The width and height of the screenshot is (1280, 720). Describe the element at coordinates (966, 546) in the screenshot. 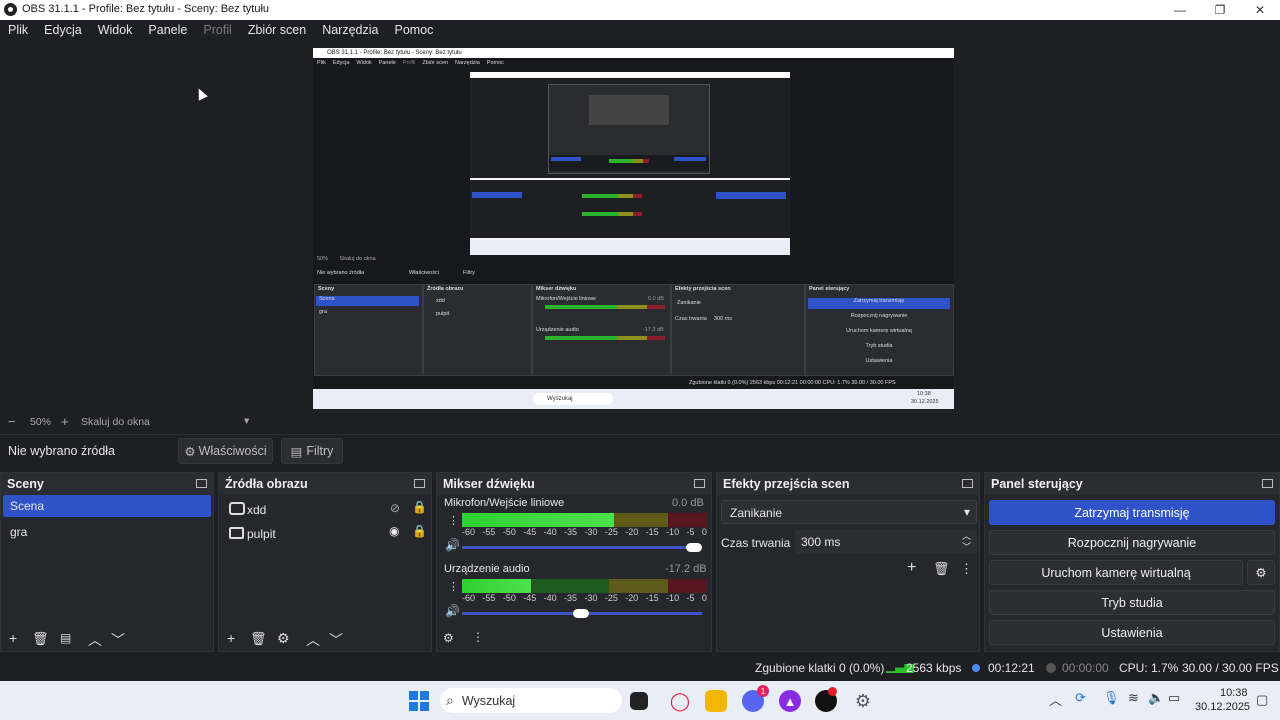

I see `spin-down-icon: ﹀` at that location.